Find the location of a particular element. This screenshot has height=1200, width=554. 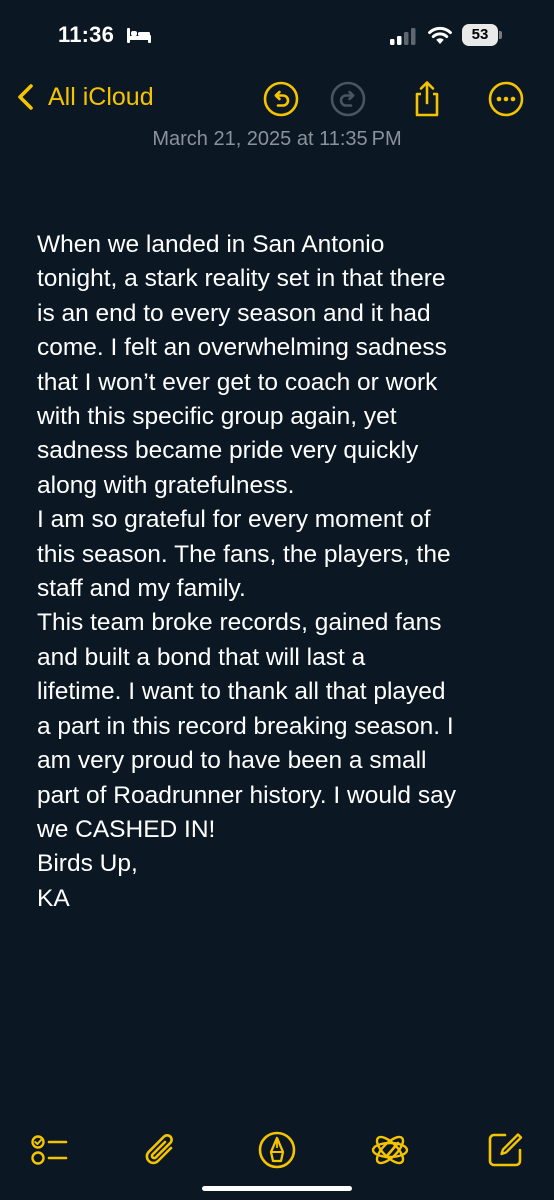

status-time: 11:36 is located at coordinates (86, 34).